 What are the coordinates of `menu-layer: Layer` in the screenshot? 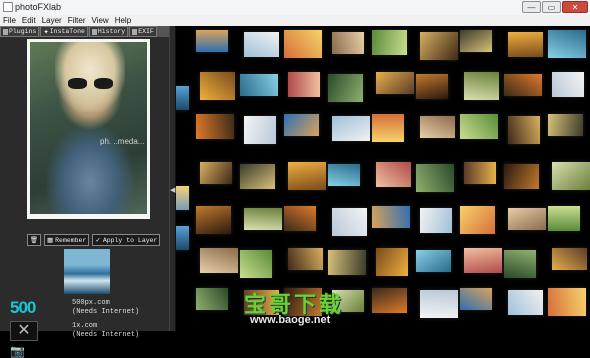 It's located at (52, 20).